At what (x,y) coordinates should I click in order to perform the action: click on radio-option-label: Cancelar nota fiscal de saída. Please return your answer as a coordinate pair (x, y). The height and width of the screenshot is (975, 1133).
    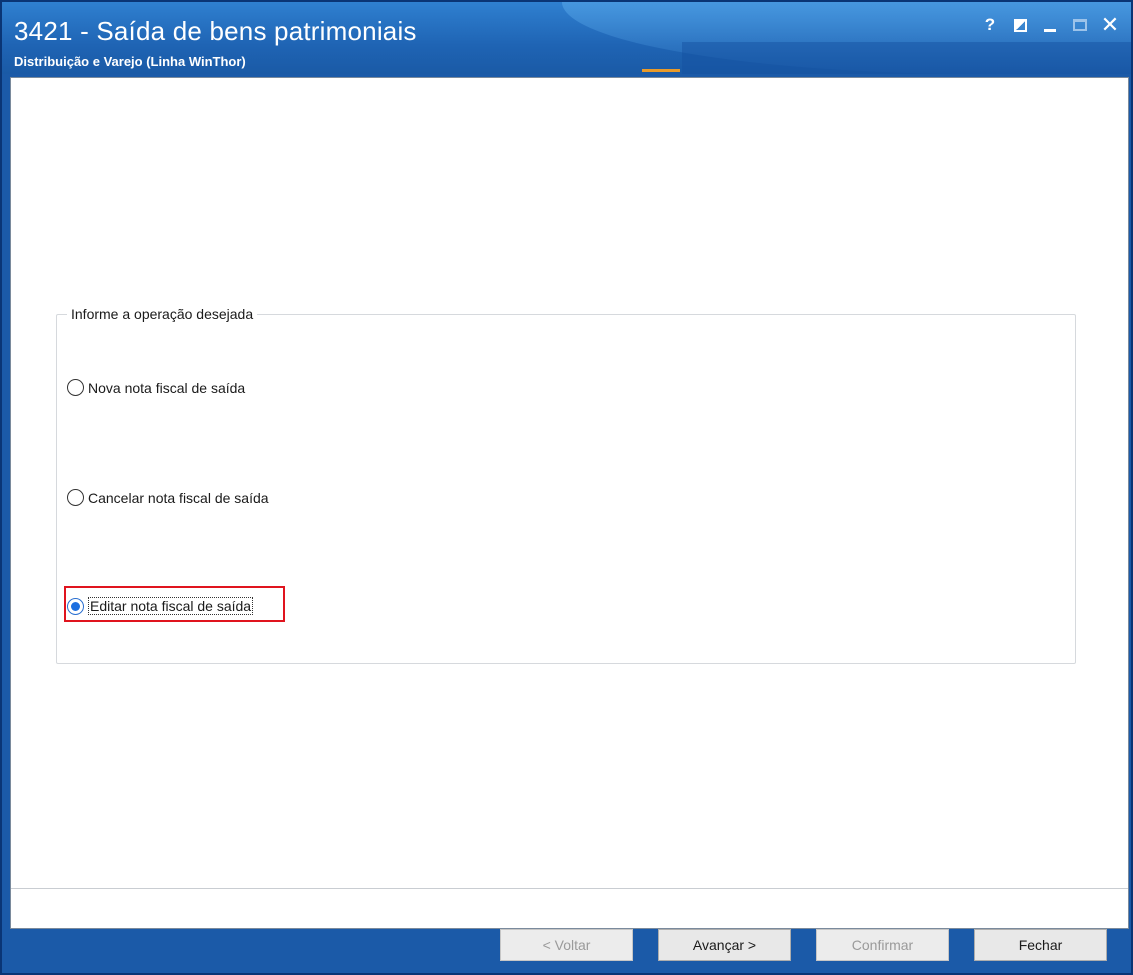
    Looking at the image, I should click on (178, 497).